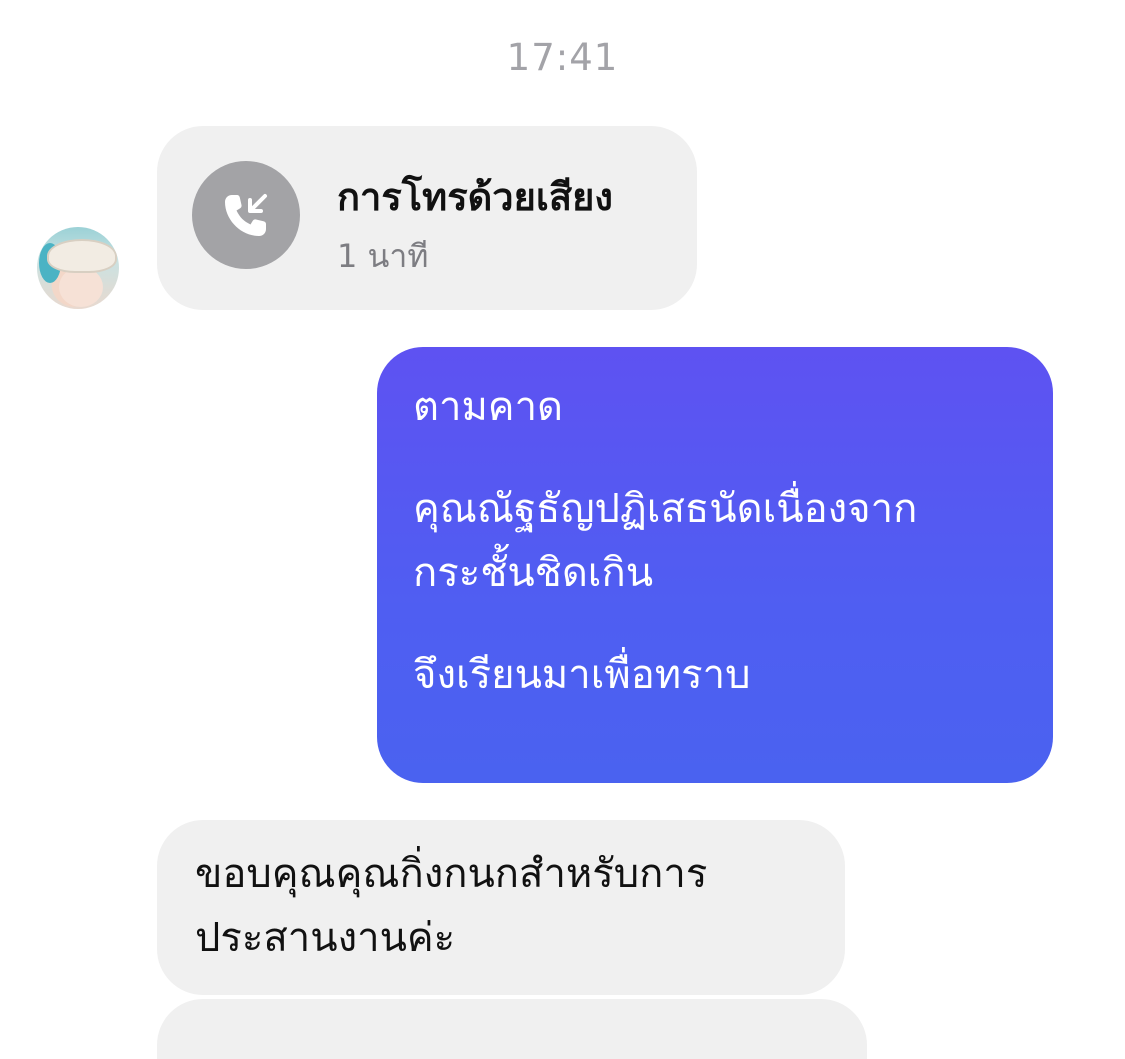 The height and width of the screenshot is (1059, 1125). Describe the element at coordinates (512, 1029) in the screenshot. I see `incoming-message-bubble-partial` at that location.